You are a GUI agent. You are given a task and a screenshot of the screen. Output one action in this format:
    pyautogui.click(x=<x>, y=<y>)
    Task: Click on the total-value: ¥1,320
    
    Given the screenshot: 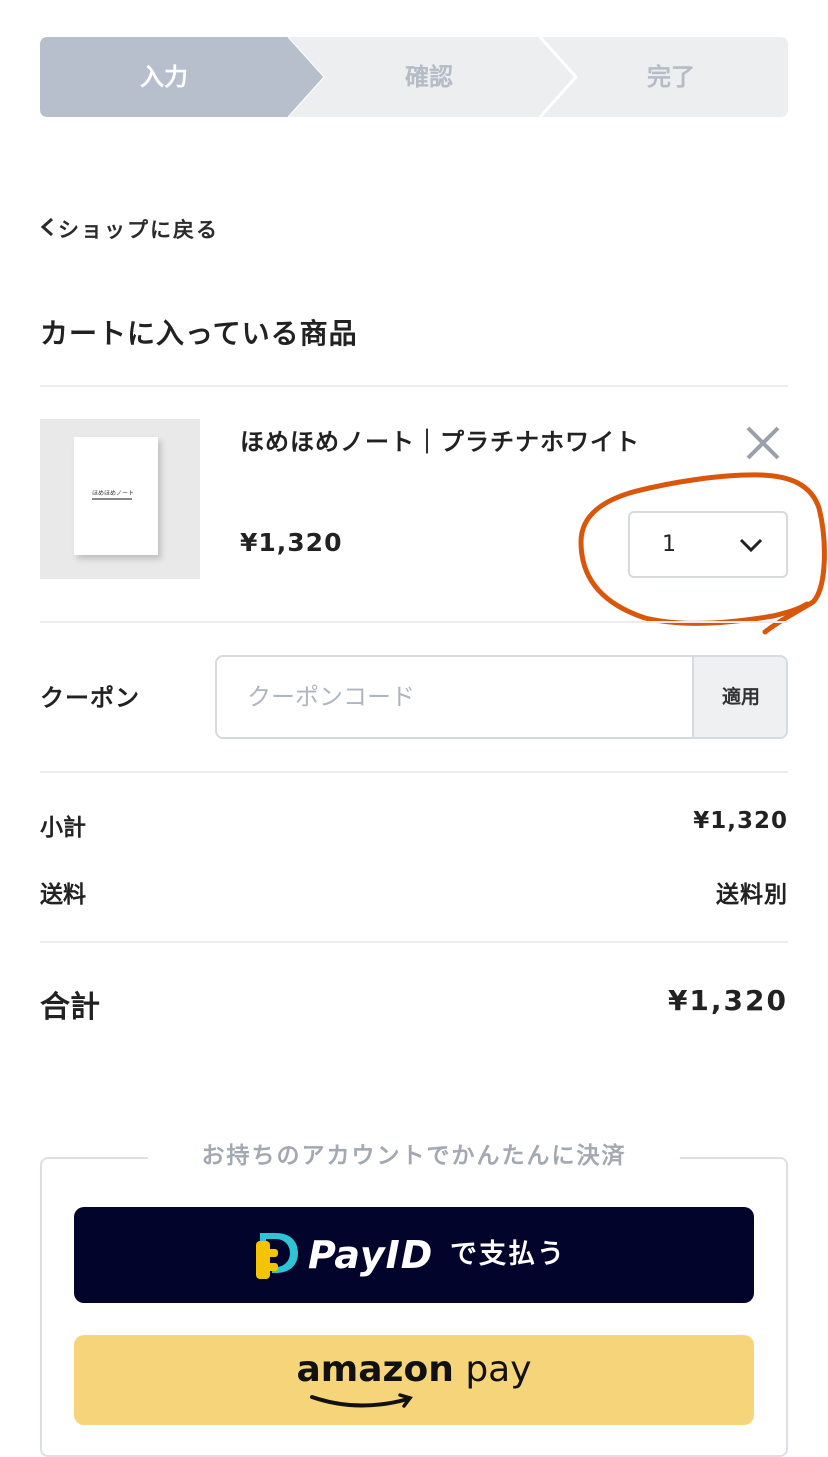 What is the action you would take?
    pyautogui.click(x=727, y=1000)
    